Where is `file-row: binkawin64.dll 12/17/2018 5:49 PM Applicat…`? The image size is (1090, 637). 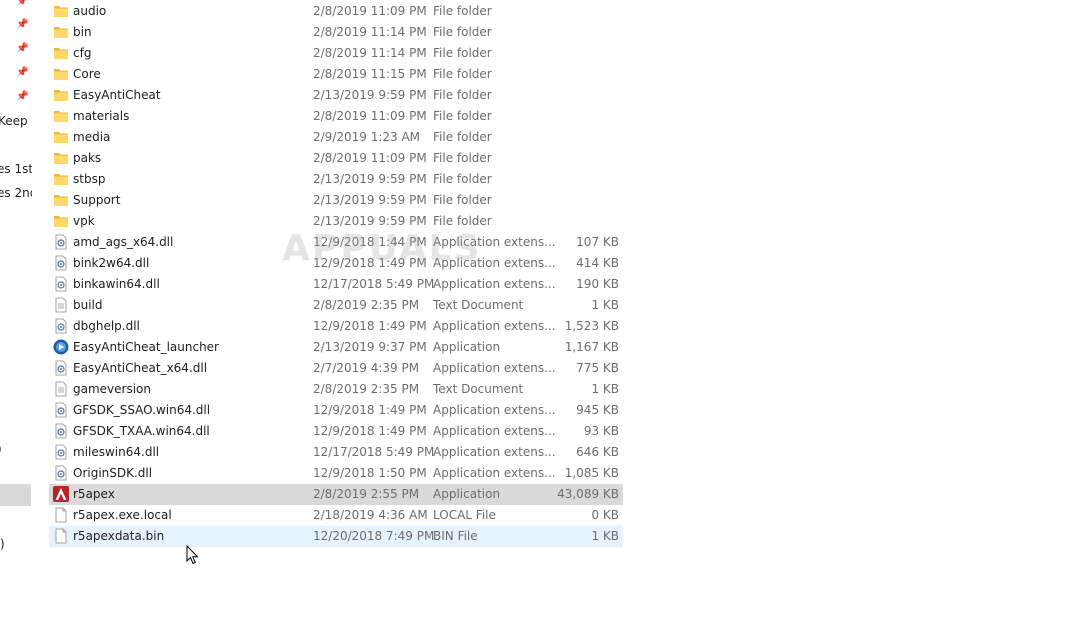
file-row: binkawin64.dll 12/17/2018 5:49 PM Applicat… is located at coordinates (336, 284).